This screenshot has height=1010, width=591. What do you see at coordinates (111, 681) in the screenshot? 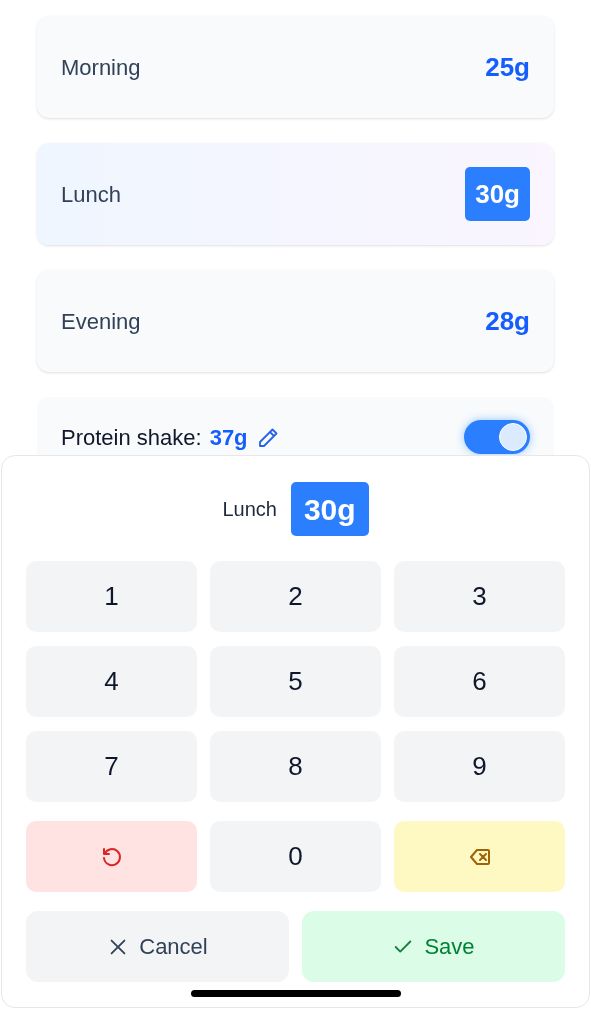
I see `digit-key: 4` at bounding box center [111, 681].